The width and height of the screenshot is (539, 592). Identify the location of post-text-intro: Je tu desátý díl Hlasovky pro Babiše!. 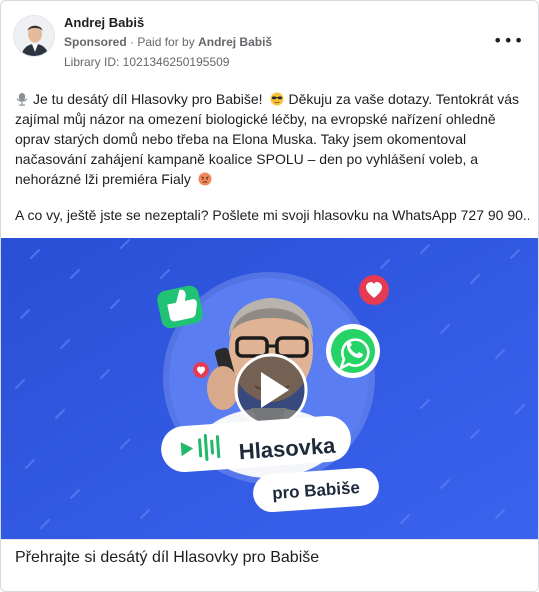
(148, 99).